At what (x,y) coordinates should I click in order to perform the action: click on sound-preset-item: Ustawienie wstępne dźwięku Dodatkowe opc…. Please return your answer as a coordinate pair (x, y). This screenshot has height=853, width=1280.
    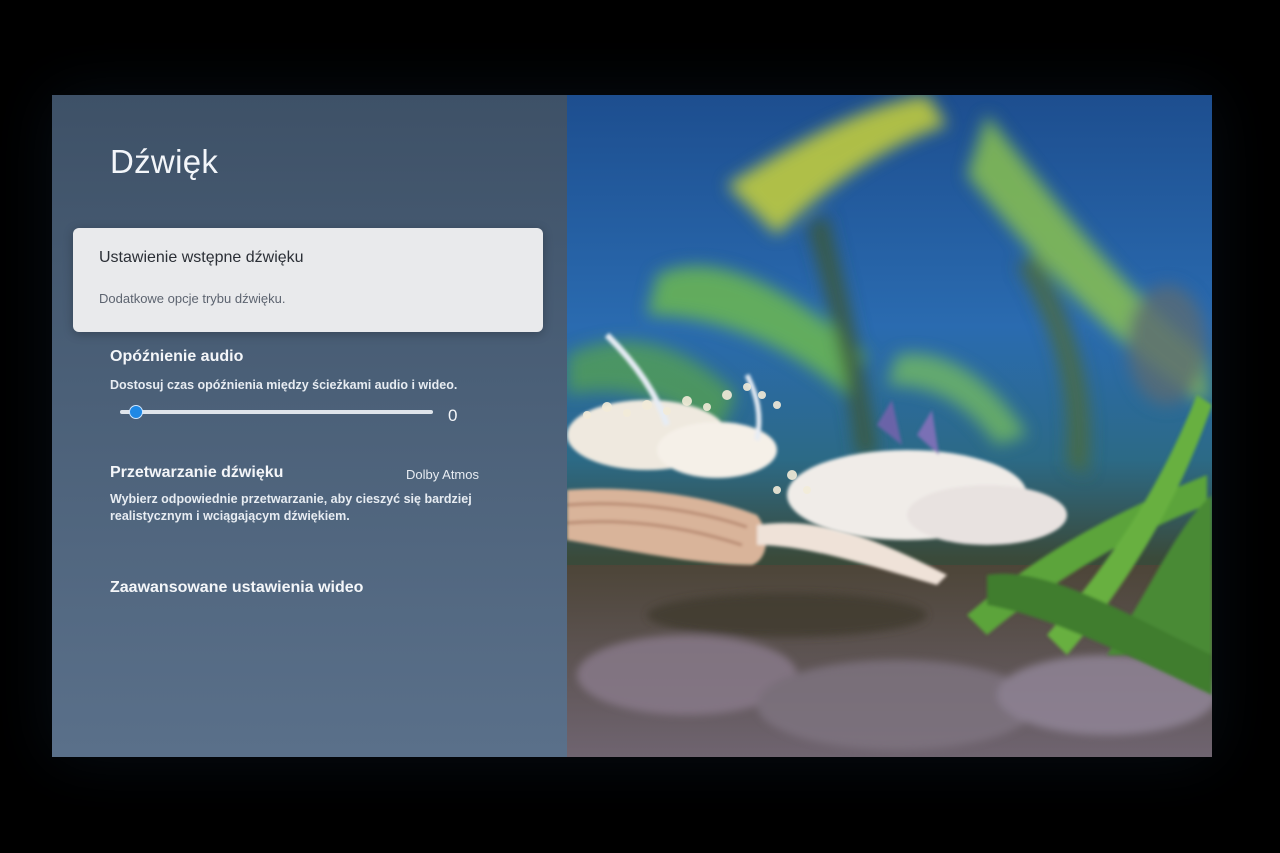
    Looking at the image, I should click on (308, 280).